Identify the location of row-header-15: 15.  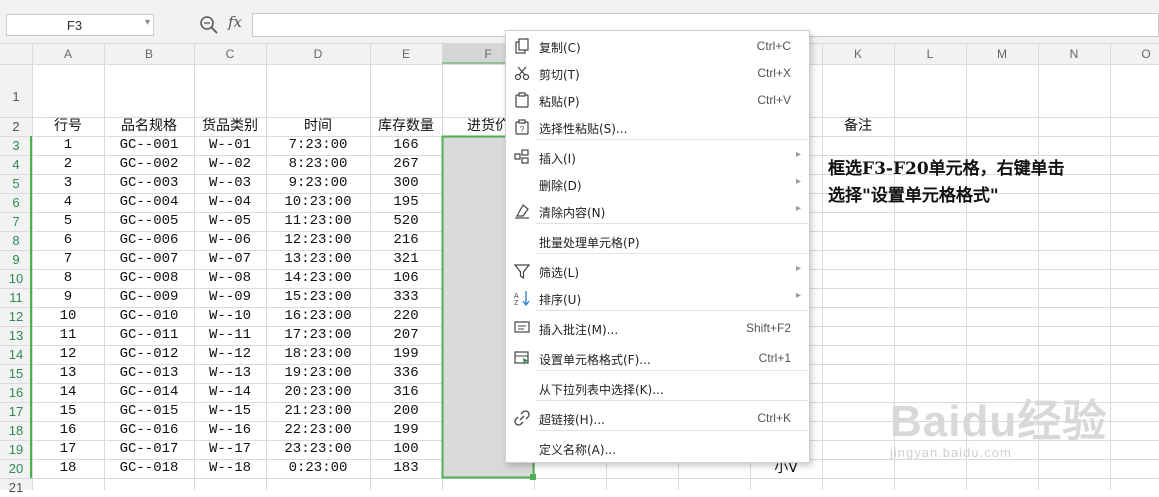
(16, 373).